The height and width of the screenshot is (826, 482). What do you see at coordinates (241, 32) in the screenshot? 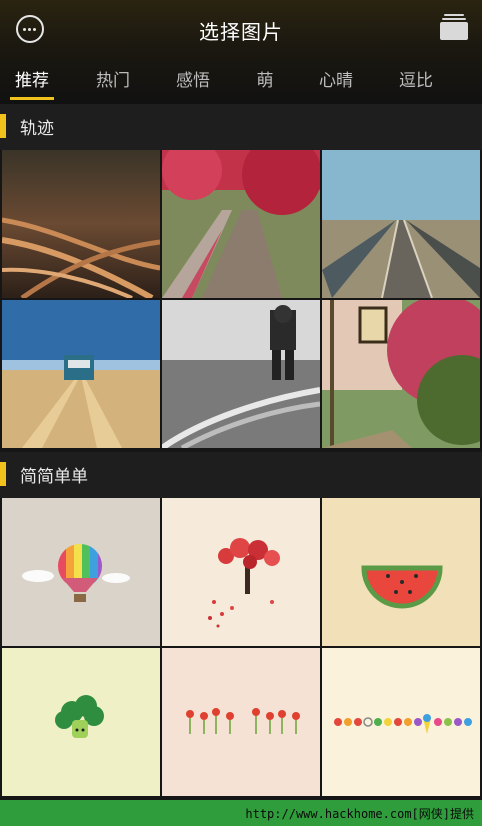
I see `page-title: 选择图片` at bounding box center [241, 32].